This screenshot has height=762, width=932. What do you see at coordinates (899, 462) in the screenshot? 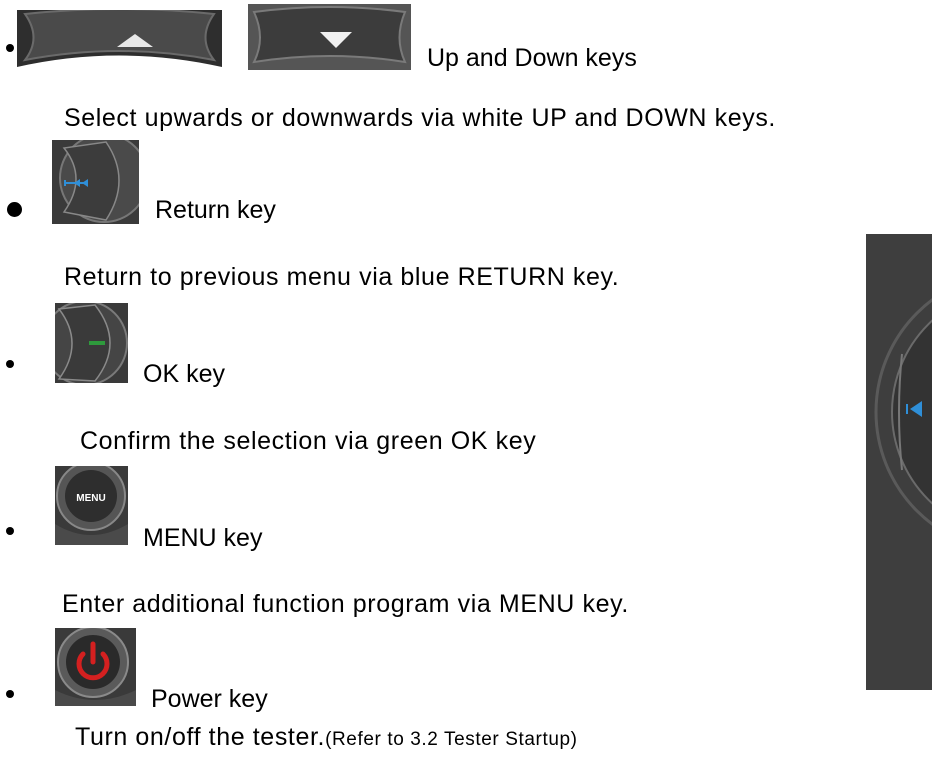
I see `device-panel-image` at bounding box center [899, 462].